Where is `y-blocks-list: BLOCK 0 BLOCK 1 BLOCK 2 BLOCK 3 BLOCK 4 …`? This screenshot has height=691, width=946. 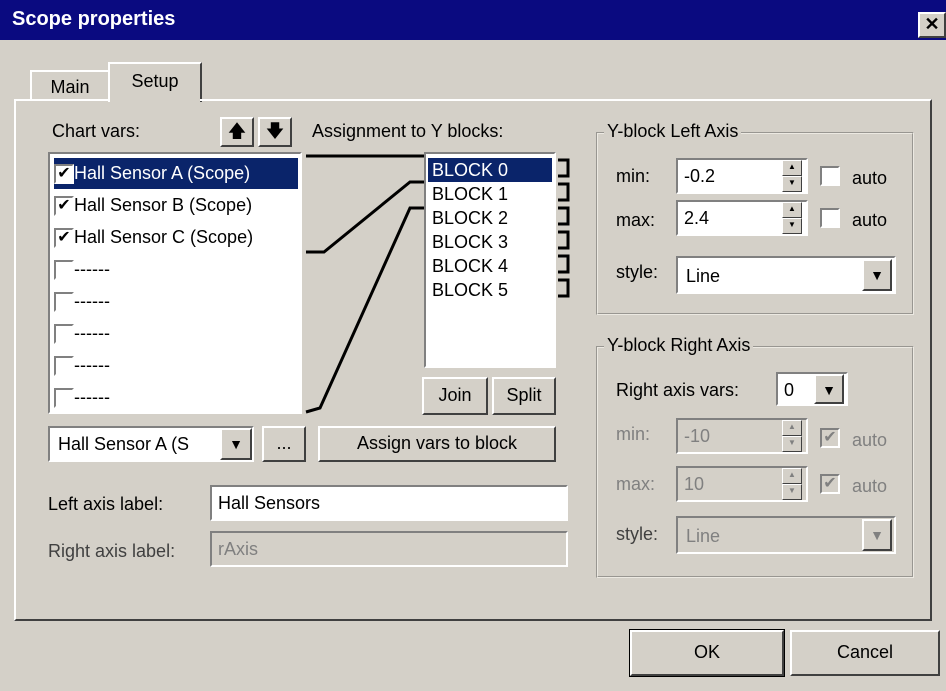 y-blocks-list: BLOCK 0 BLOCK 1 BLOCK 2 BLOCK 3 BLOCK 4 … is located at coordinates (490, 260).